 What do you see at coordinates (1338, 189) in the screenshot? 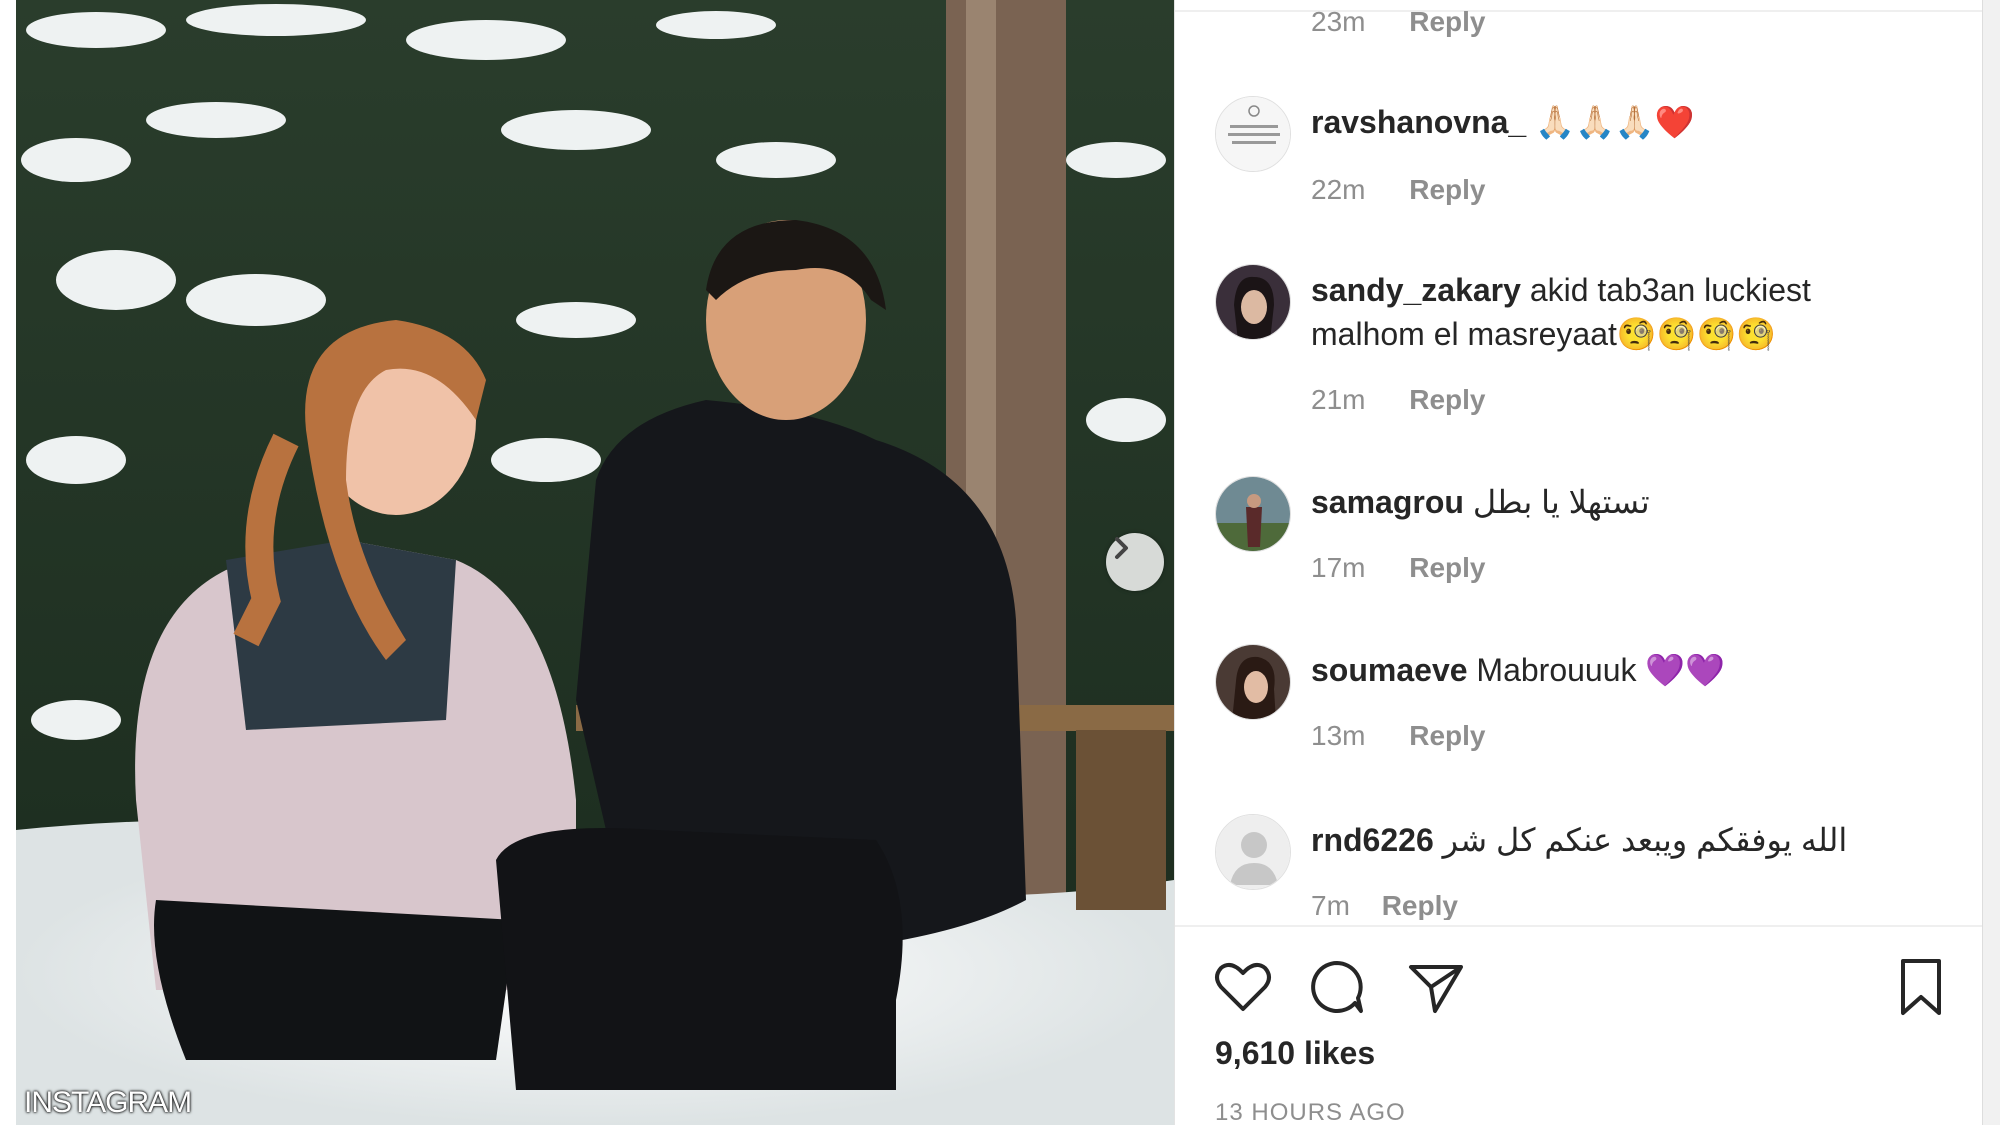
I see `comment-time: 22m` at bounding box center [1338, 189].